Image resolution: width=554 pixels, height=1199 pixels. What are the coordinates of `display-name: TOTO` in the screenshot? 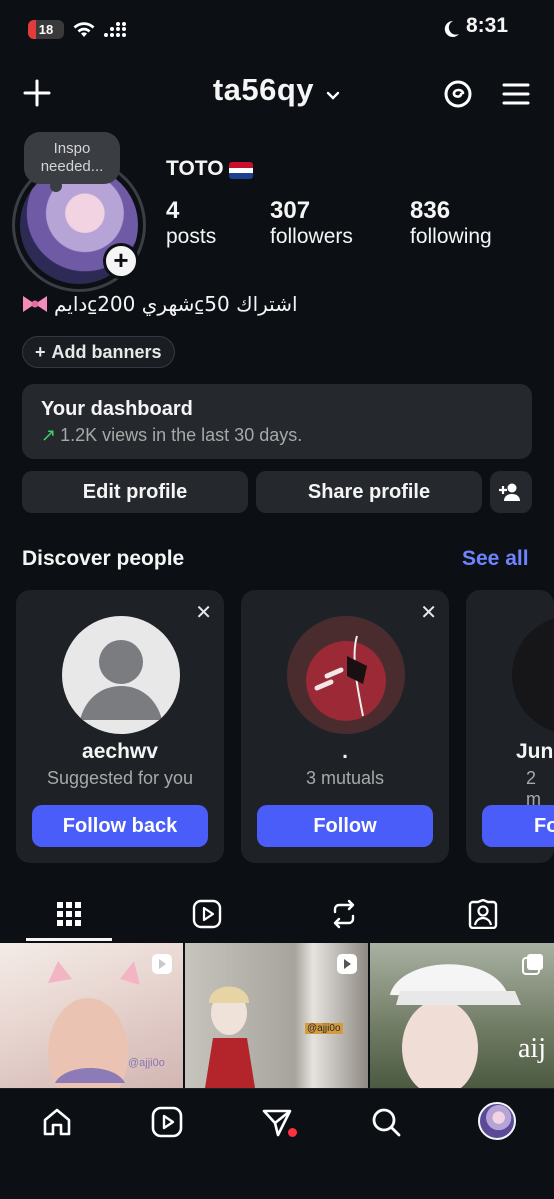 It's located at (195, 168).